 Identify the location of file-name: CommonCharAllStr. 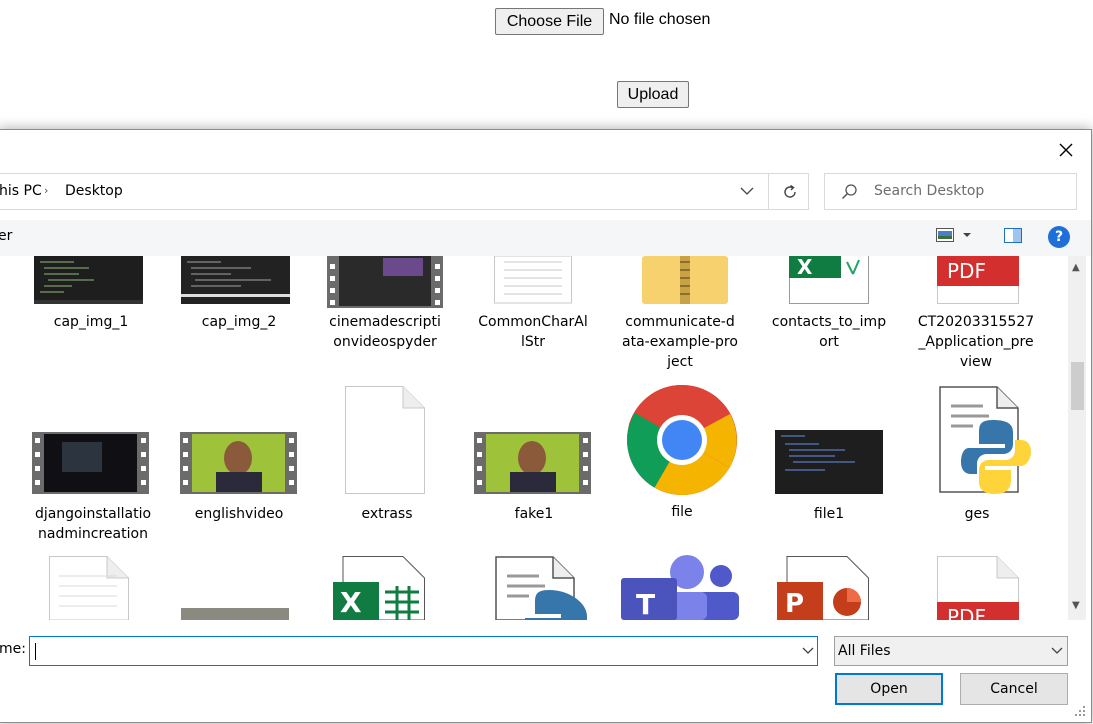
(533, 332).